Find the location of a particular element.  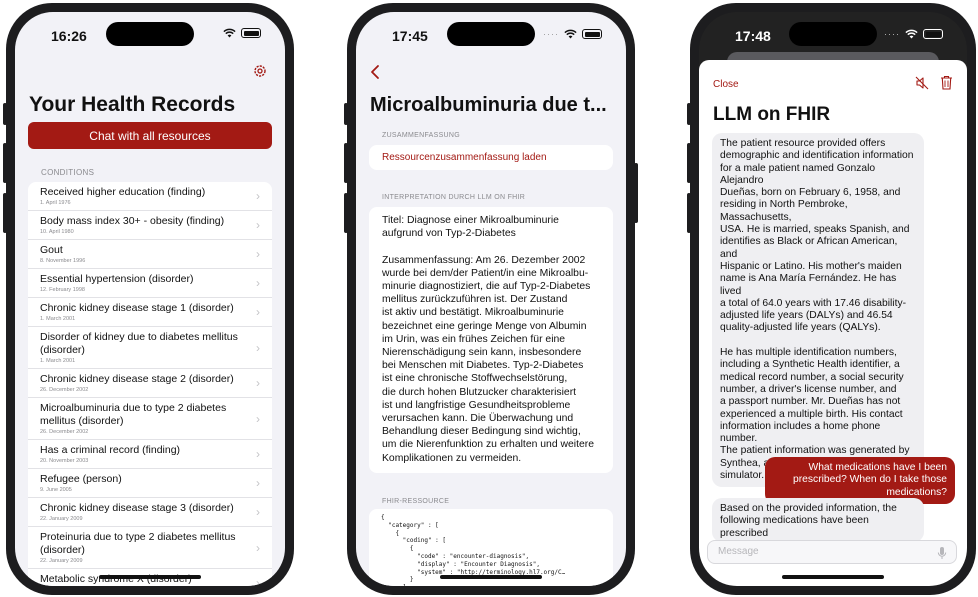

status-time: 16:26 is located at coordinates (69, 36).